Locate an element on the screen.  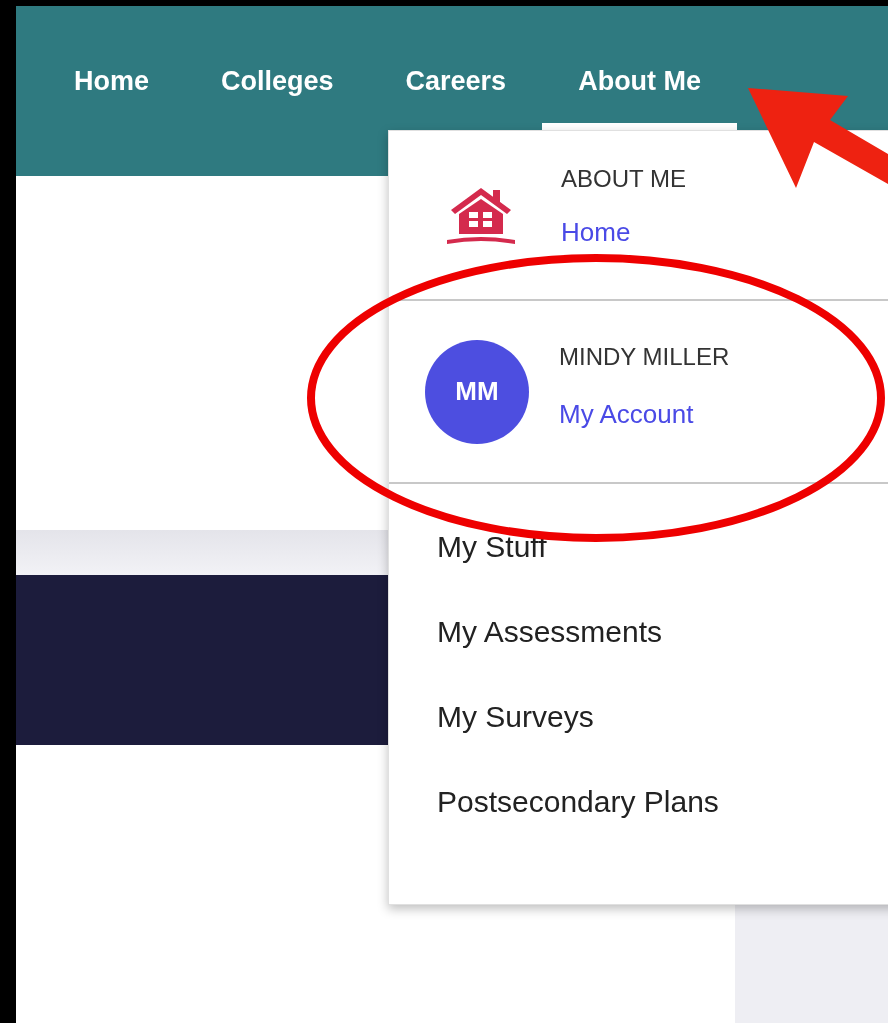
nav-tab: Home is located at coordinates (111, 99).